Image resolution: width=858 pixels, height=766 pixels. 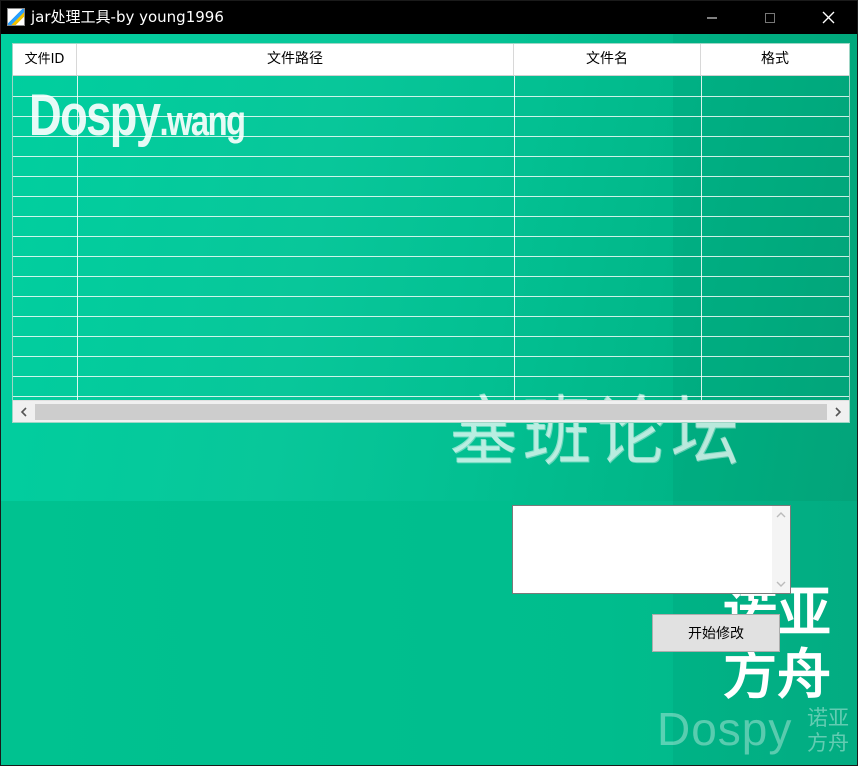 I want to click on column-header-file-name: 文件名, so click(x=607, y=59).